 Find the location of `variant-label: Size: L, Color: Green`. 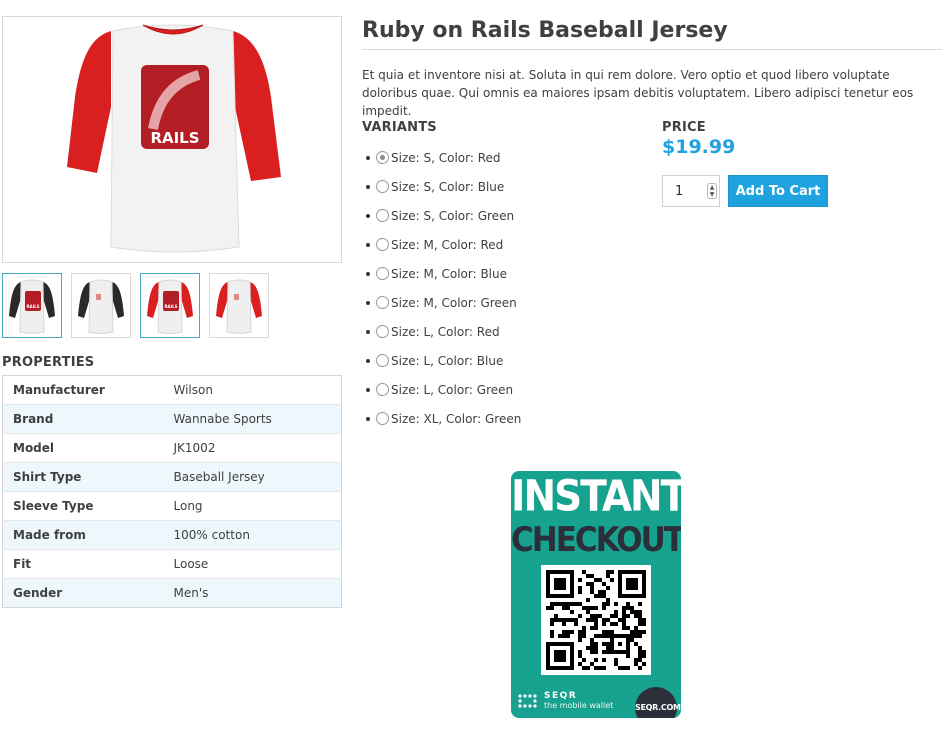

variant-label: Size: L, Color: Green is located at coordinates (452, 389).